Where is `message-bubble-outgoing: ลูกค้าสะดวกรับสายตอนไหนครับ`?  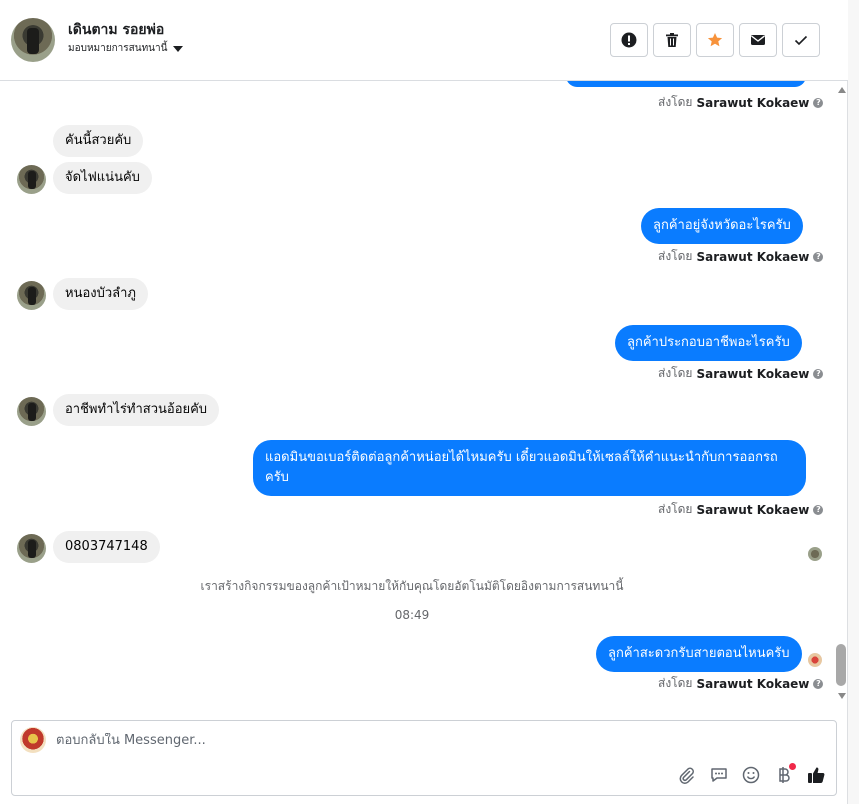
message-bubble-outgoing: ลูกค้าสะดวกรับสายตอนไหนครับ is located at coordinates (699, 654).